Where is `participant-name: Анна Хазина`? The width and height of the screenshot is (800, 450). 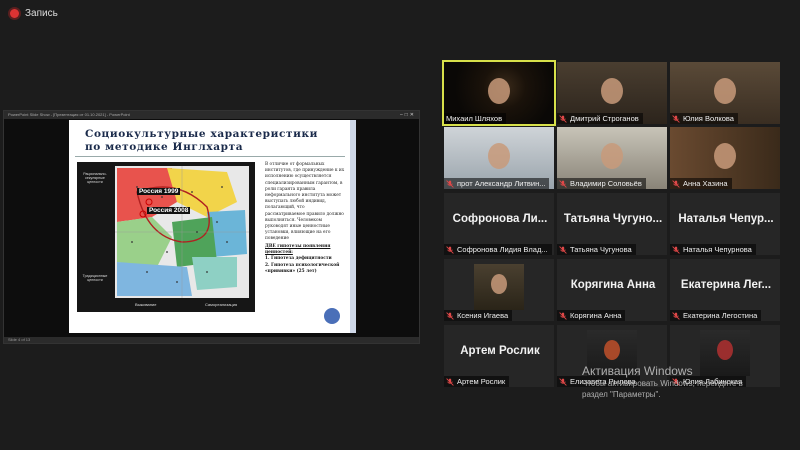
participant-name: Анна Хазина is located at coordinates (705, 183).